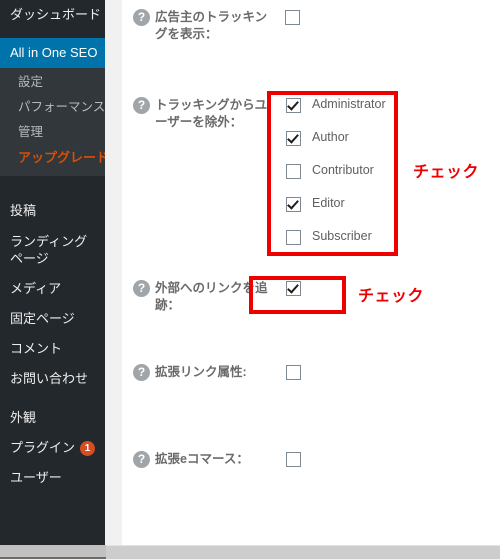 Image resolution: width=500 pixels, height=560 pixels. Describe the element at coordinates (52, 82) in the screenshot. I see `submenu-item-settings: 設定` at that location.